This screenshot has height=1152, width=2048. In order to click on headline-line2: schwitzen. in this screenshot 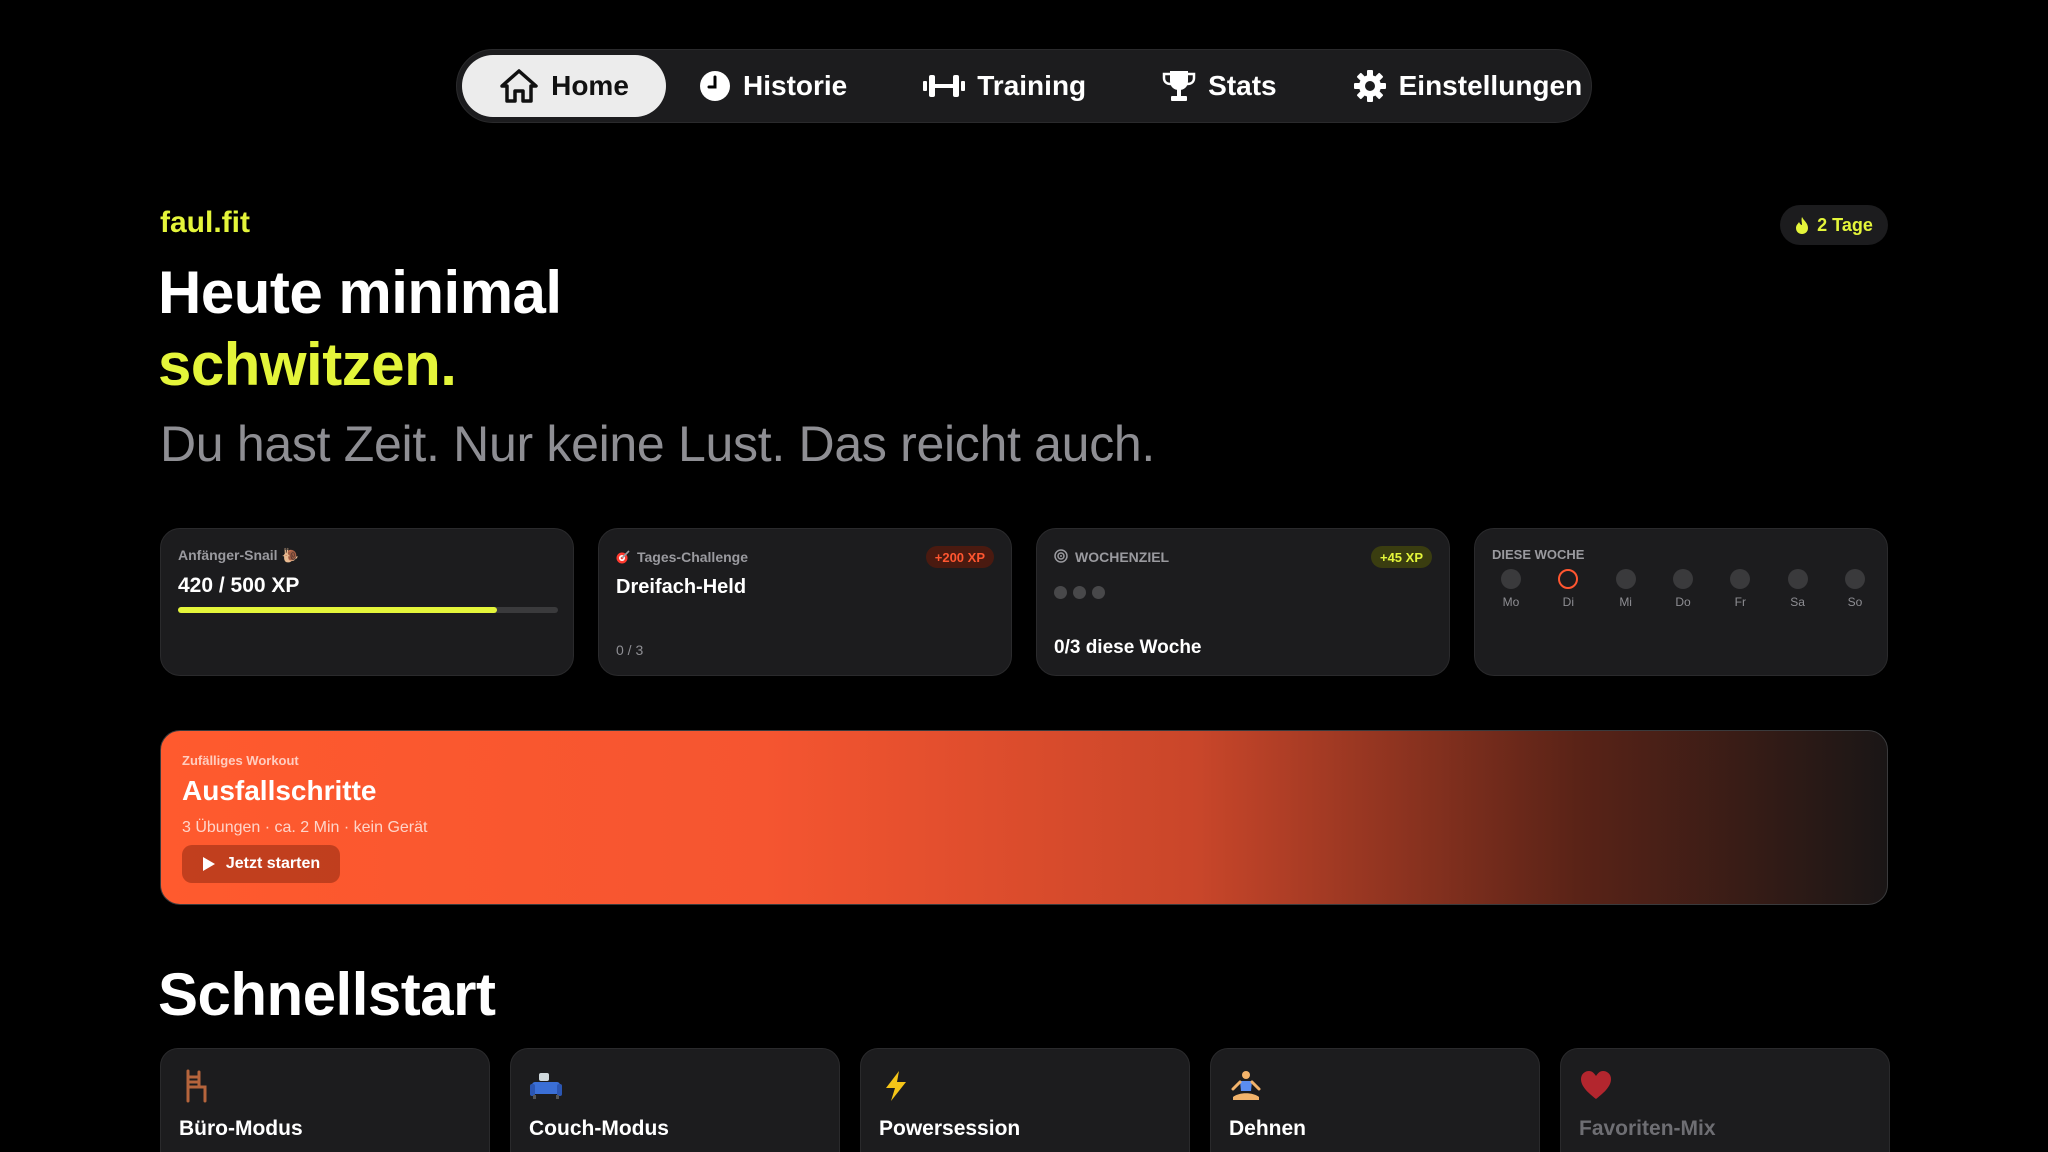, I will do `click(307, 364)`.